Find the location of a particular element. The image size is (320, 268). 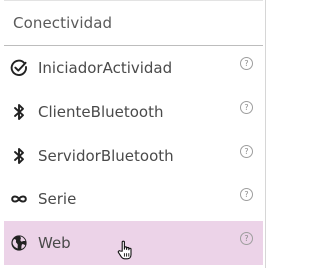

palette-item-serial: Serie ? is located at coordinates (133, 199).